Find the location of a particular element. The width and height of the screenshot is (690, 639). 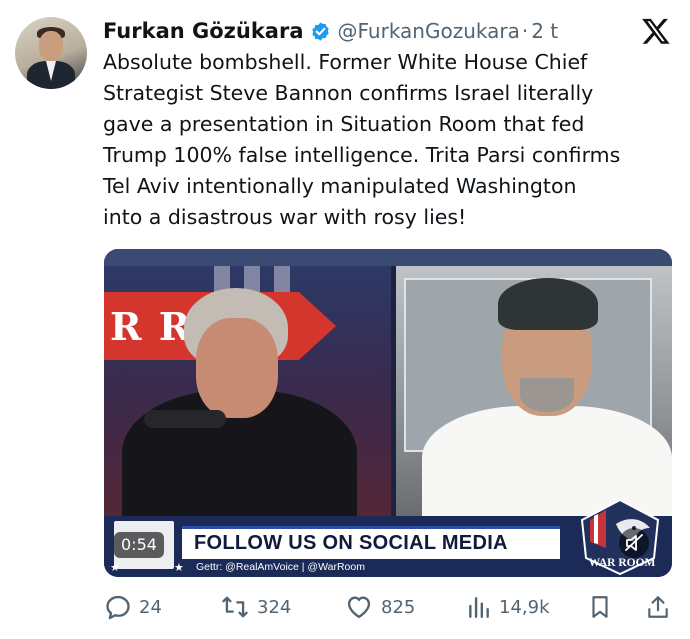

reply-icon is located at coordinates (118, 607).